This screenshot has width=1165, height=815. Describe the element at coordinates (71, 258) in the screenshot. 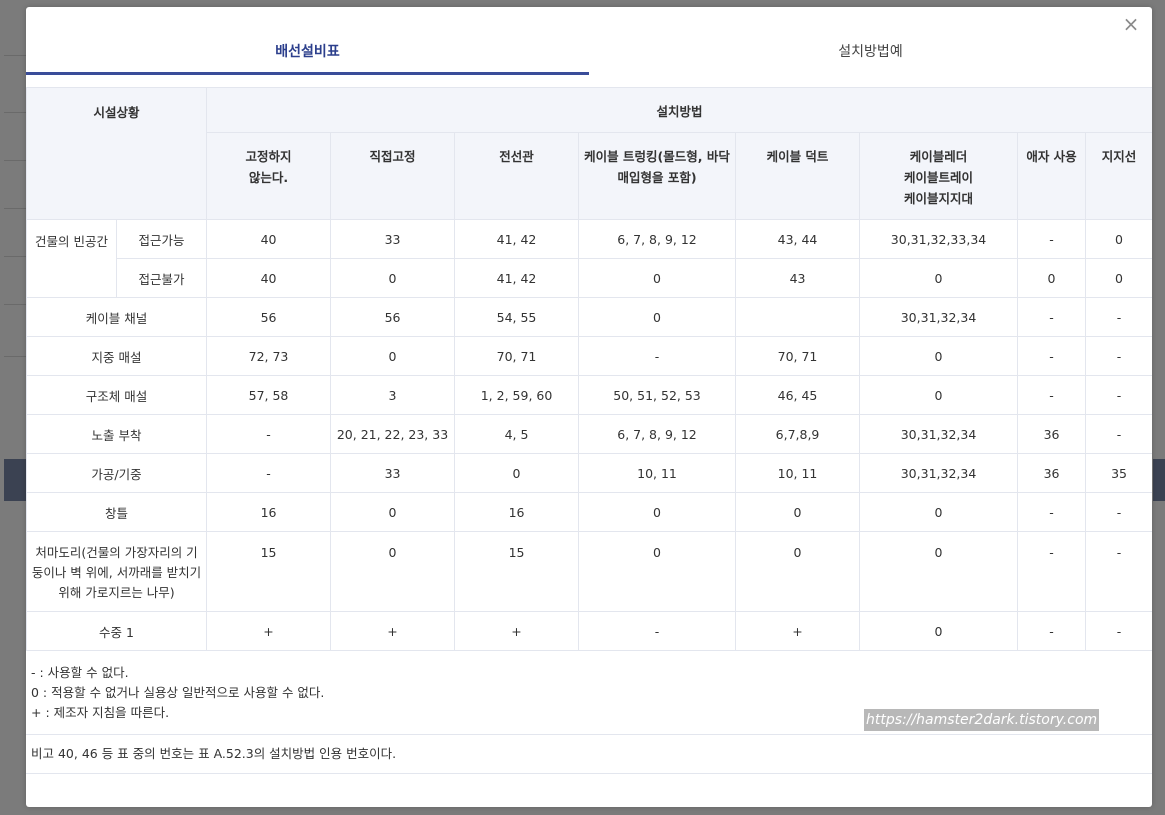

I see `row-group-label: 건물의 빈공간` at that location.